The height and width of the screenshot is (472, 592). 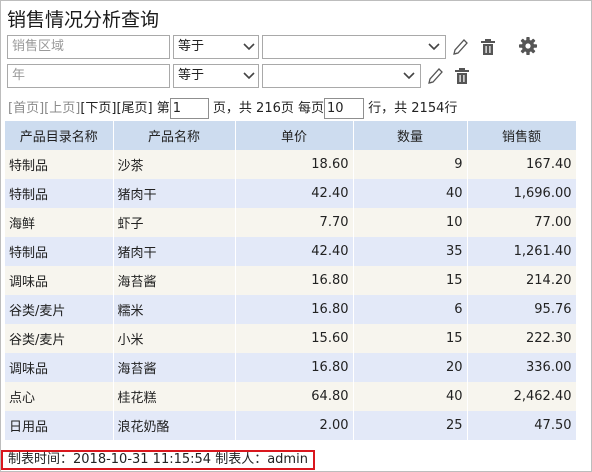 I want to click on table-row: 海鲜 虾子 7.70 10 77.00, so click(x=291, y=222).